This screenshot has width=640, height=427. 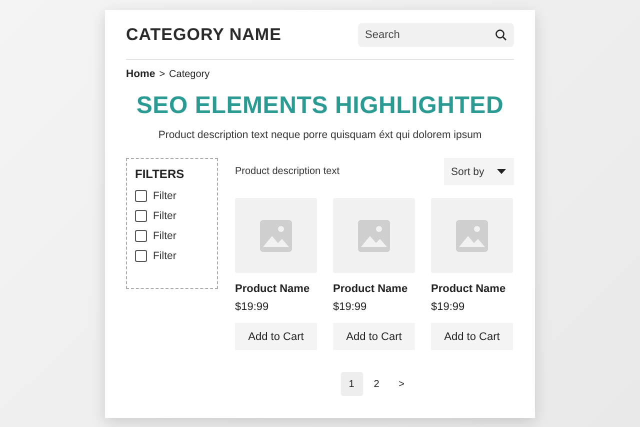 I want to click on breadcrumb-text: >, so click(x=162, y=74).